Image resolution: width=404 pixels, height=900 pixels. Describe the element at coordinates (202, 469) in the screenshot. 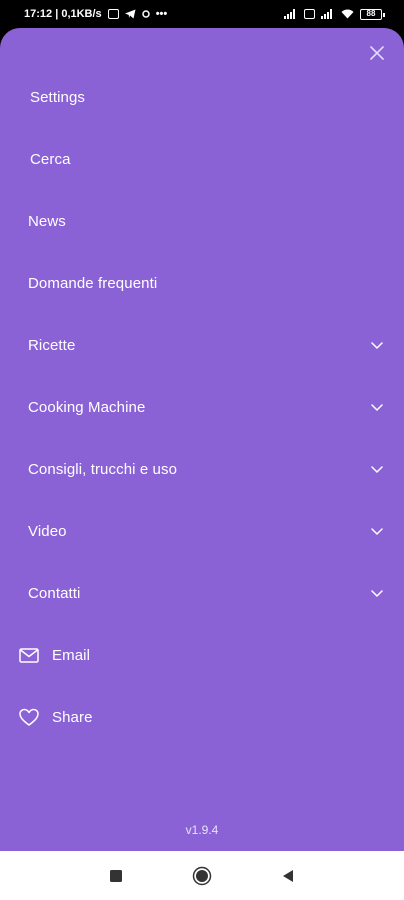

I see `menu-item-consigli: Consigli, trucchi e uso` at that location.